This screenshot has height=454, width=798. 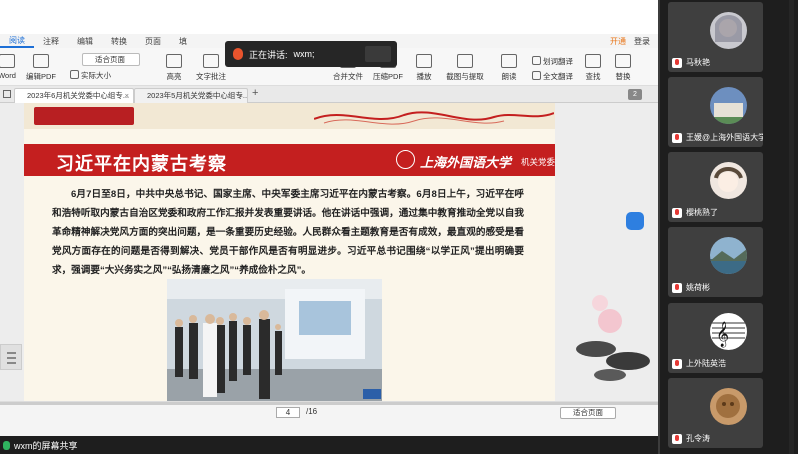 I want to click on status-zoom-select: 适合页面, so click(x=588, y=413).